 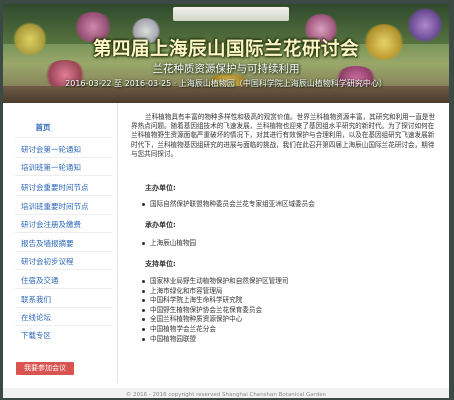 What do you see at coordinates (214, 340) in the screenshot?
I see `list-item: 中国植物园联盟` at bounding box center [214, 340].